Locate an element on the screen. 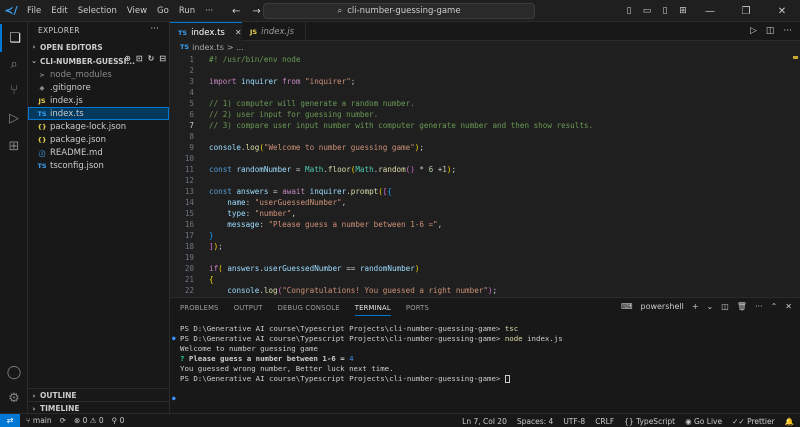  toggle-primary-sidebar-icon: ▯ is located at coordinates (629, 11).